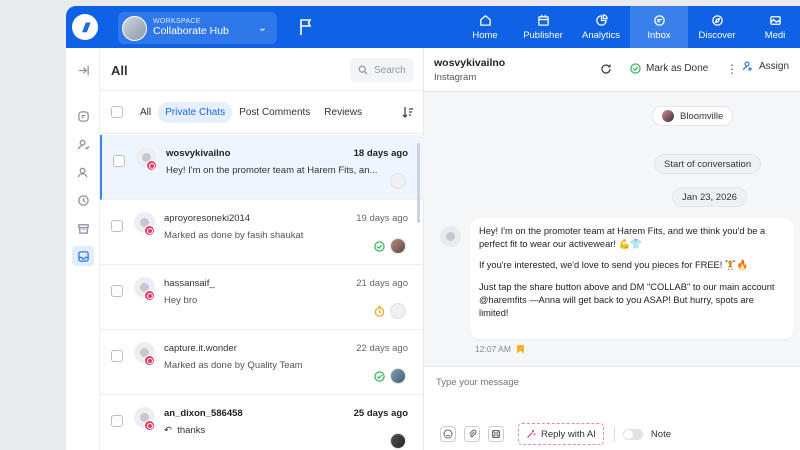 This screenshot has height=450, width=800. What do you see at coordinates (262, 422) in the screenshot?
I see `list-item: an_dixon_586458 25 days ago ↶ thanks` at bounding box center [262, 422].